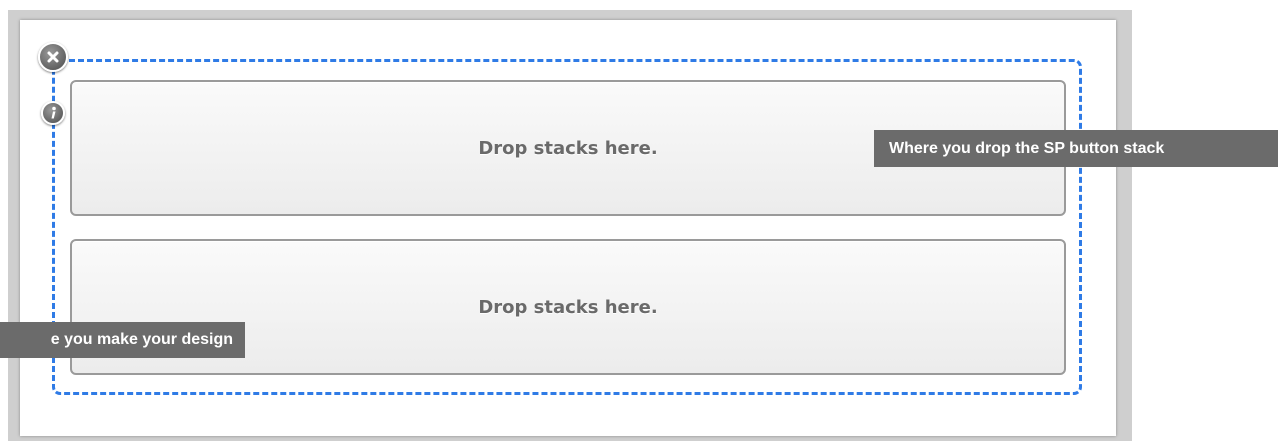 Image resolution: width=1283 pixels, height=441 pixels. I want to click on close-glyph, so click(53, 57).